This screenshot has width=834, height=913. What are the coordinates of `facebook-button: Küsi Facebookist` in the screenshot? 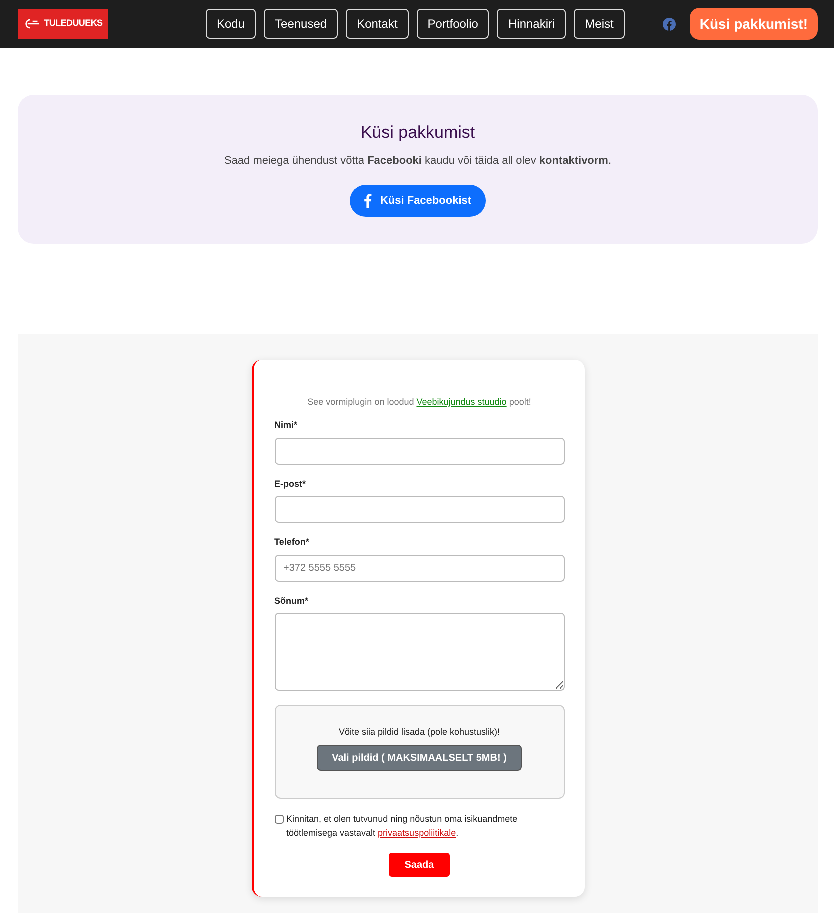 It's located at (418, 200).